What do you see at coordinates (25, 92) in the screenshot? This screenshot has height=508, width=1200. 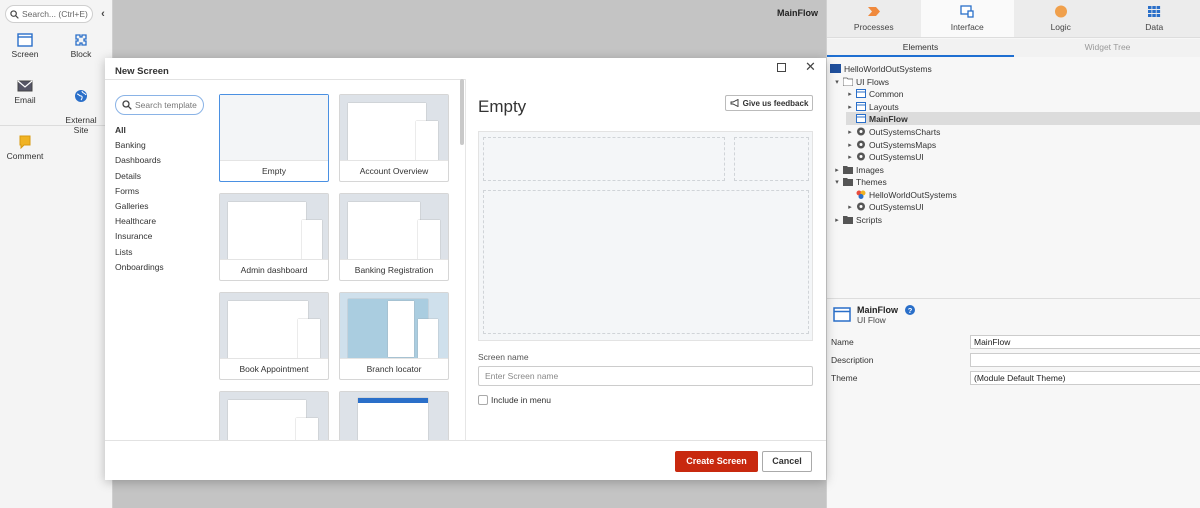 I see `toolbox-email: Email` at bounding box center [25, 92].